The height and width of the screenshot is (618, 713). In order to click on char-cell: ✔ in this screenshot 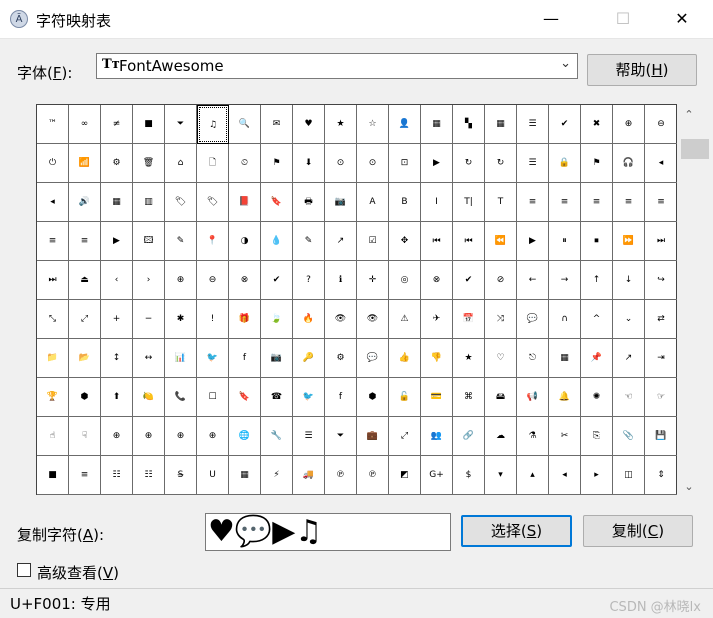, I will do `click(277, 280)`.